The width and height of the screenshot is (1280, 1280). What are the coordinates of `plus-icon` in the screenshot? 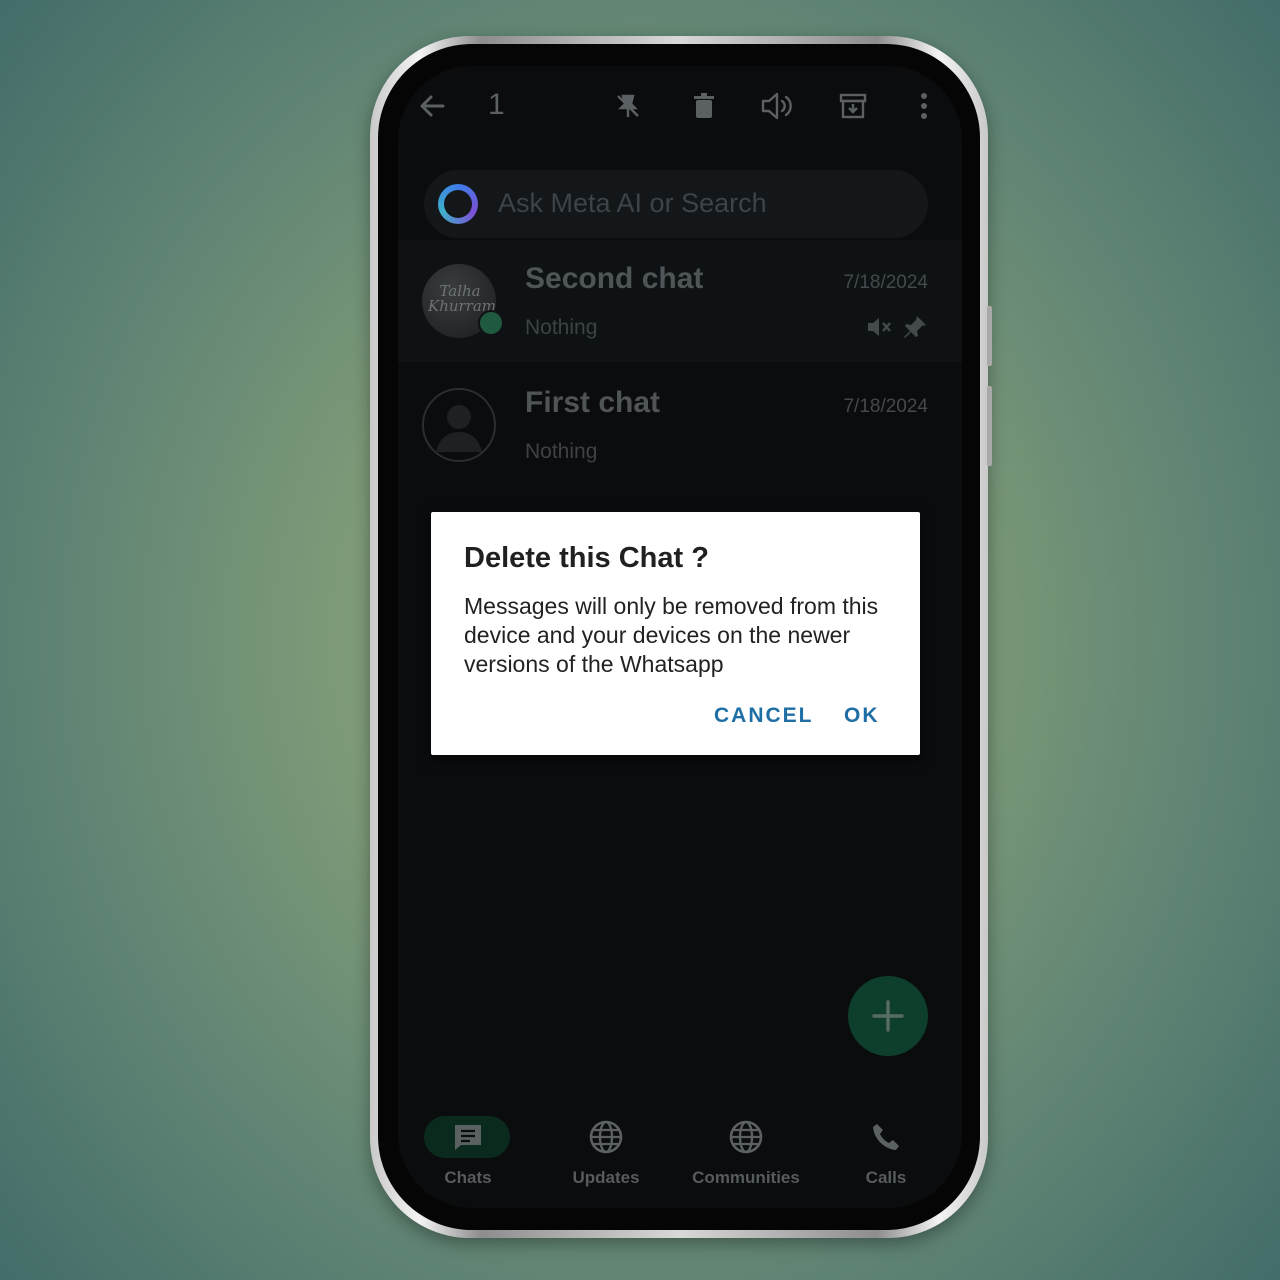 It's located at (888, 1016).